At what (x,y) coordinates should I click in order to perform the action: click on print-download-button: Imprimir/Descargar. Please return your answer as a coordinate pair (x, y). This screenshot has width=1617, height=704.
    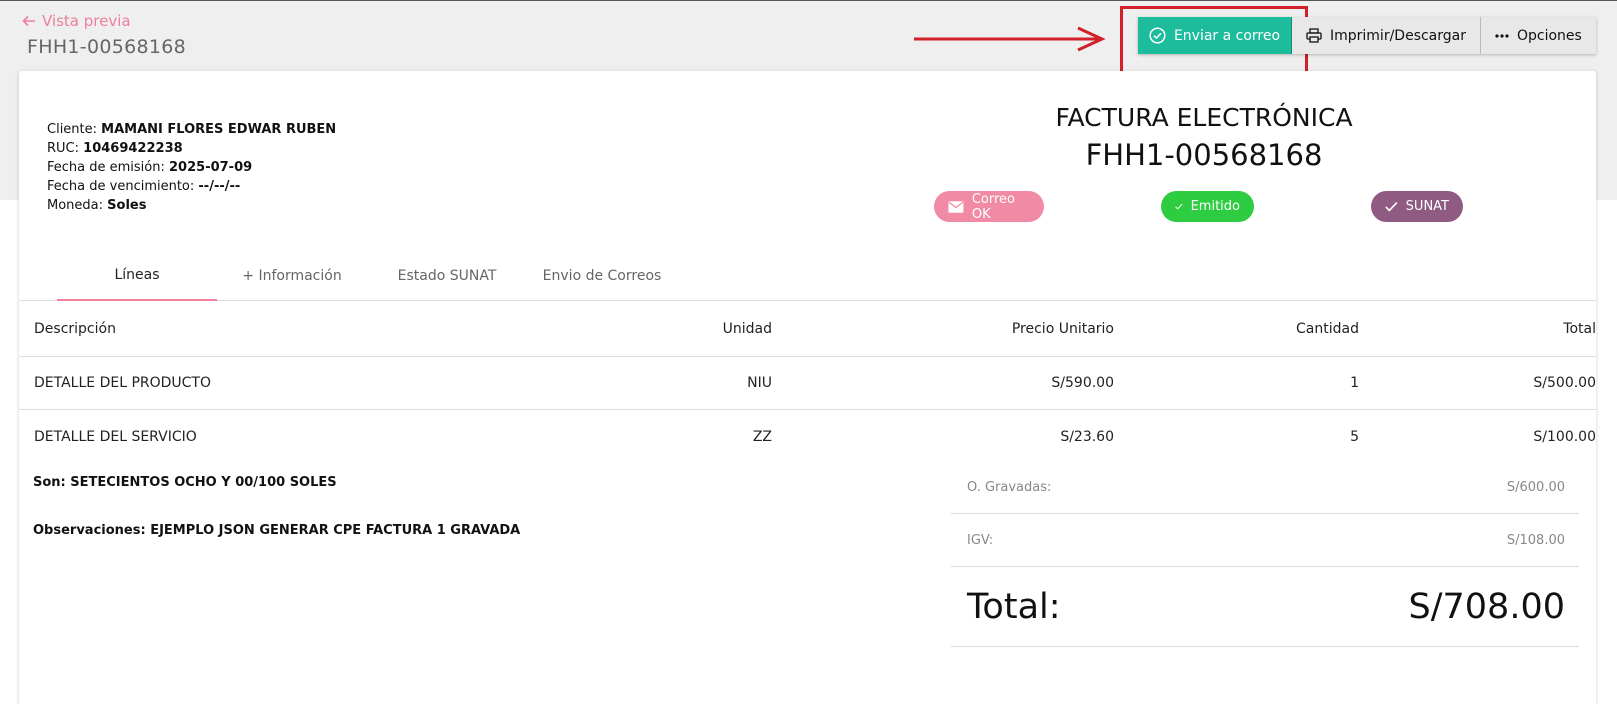
    Looking at the image, I should click on (1386, 35).